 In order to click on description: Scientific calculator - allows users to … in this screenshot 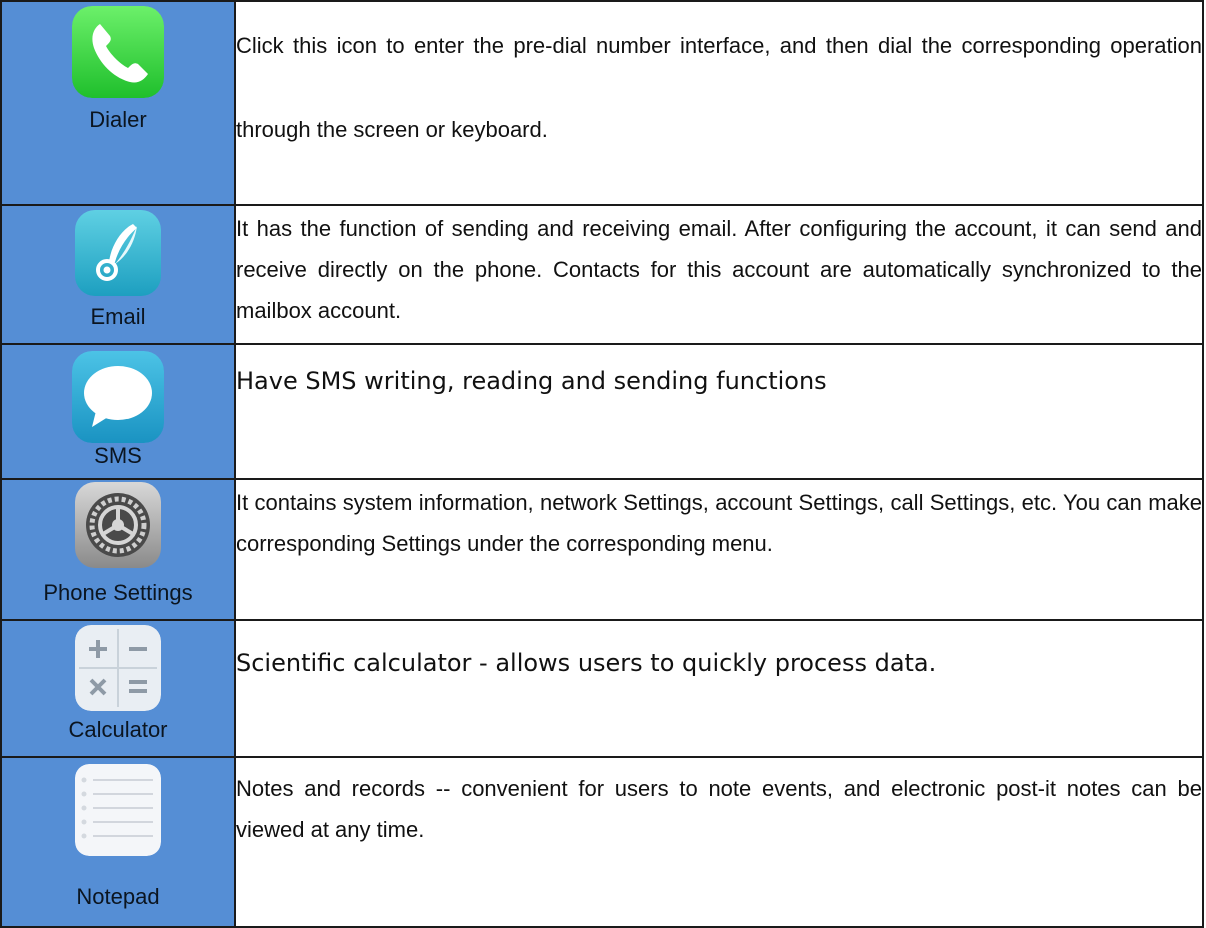, I will do `click(719, 689)`.